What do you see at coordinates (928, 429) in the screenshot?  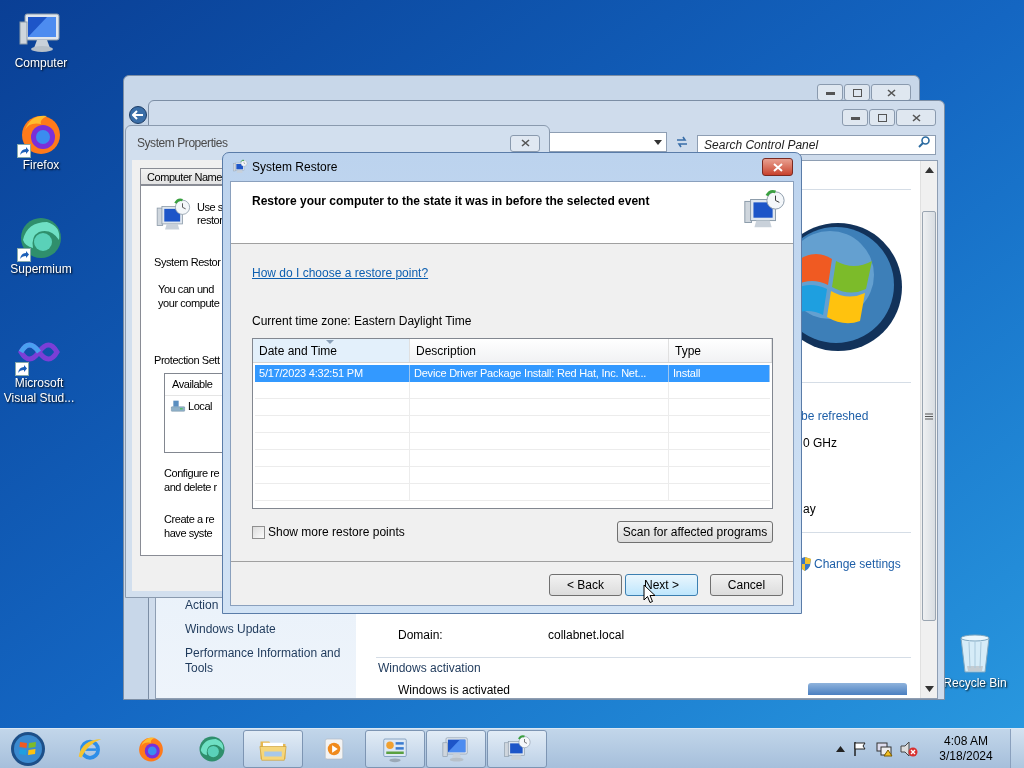 I see `scrollbar` at bounding box center [928, 429].